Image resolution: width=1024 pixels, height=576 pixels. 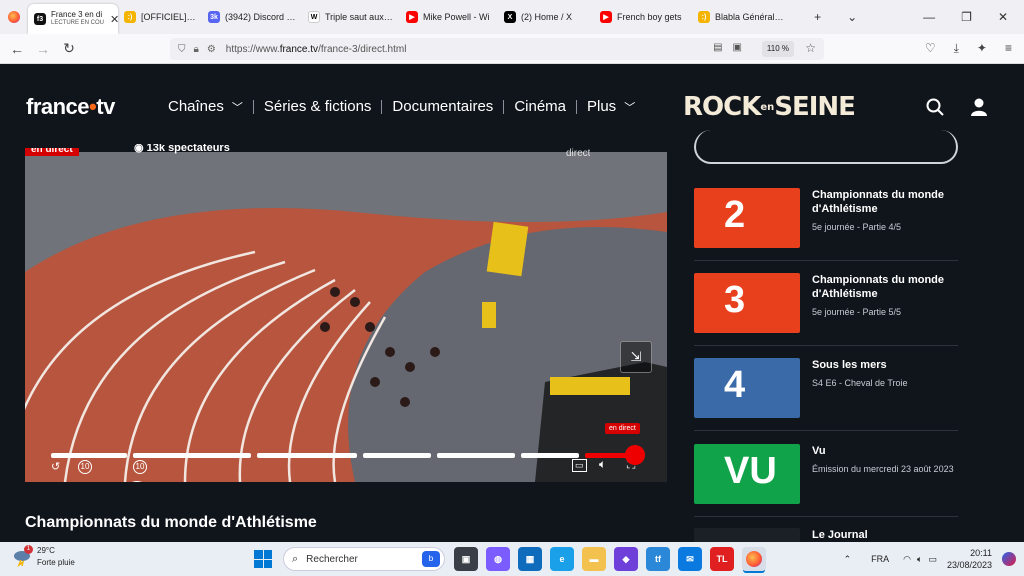 What do you see at coordinates (46, 550) in the screenshot?
I see `weather-temp: 29°C` at bounding box center [46, 550].